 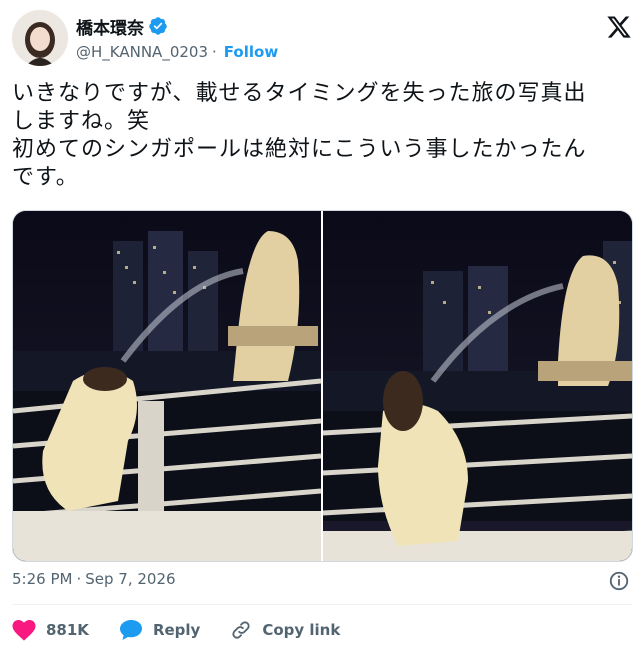 I want to click on info-icon, so click(x=619, y=581).